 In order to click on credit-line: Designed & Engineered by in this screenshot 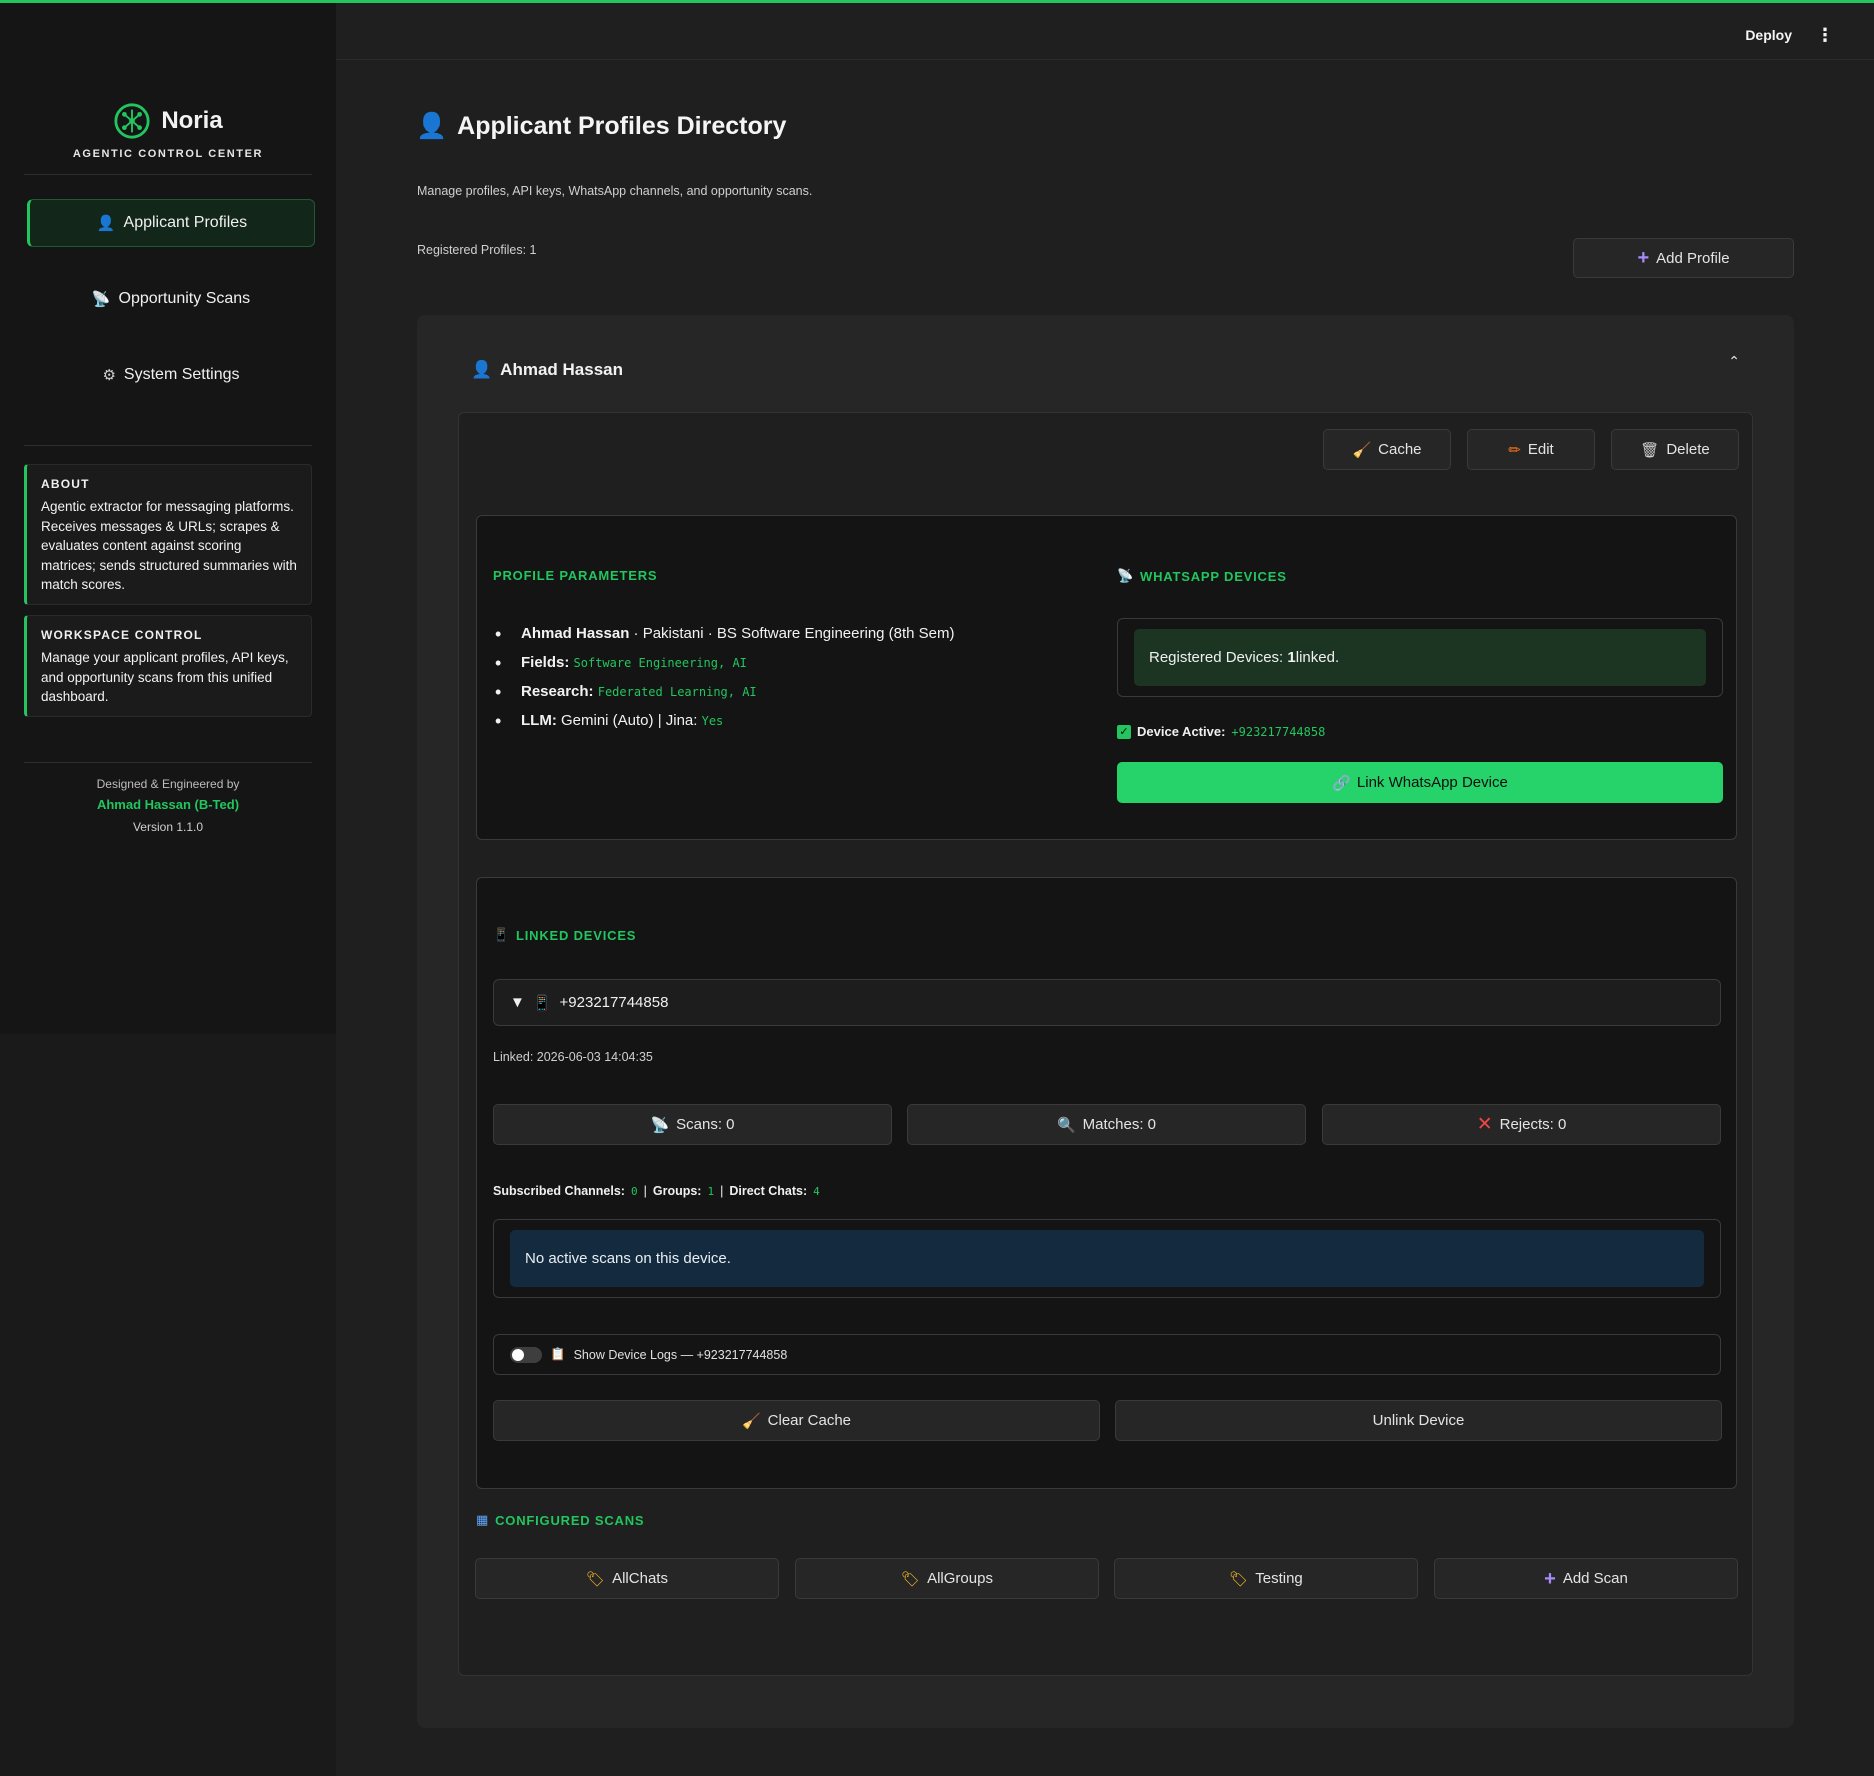, I will do `click(168, 784)`.